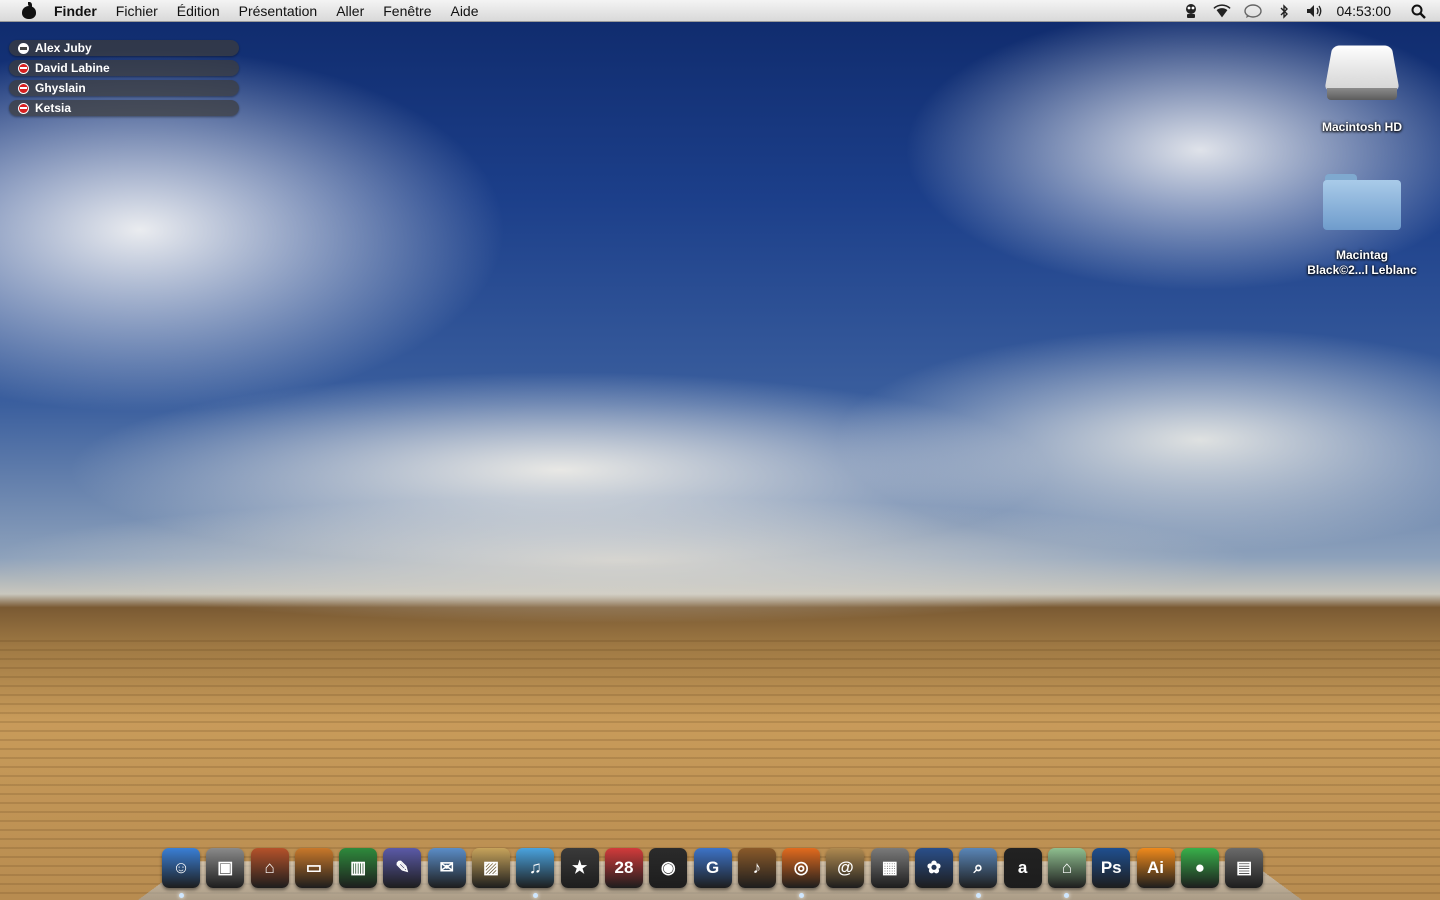 Image resolution: width=1440 pixels, height=900 pixels. I want to click on numbers-icon: ▥, so click(358, 868).